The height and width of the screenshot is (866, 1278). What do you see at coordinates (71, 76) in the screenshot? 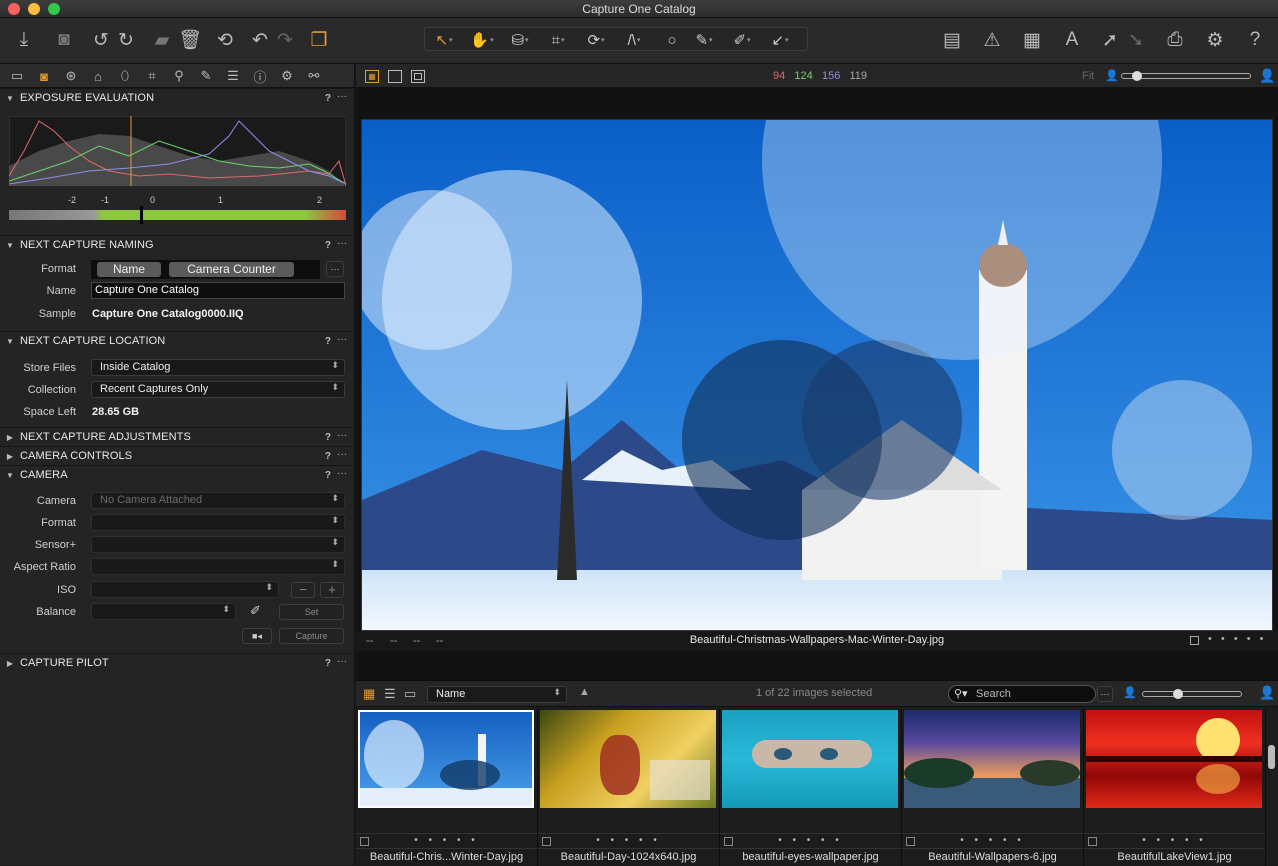
I see `color-icon: ⊛` at bounding box center [71, 76].